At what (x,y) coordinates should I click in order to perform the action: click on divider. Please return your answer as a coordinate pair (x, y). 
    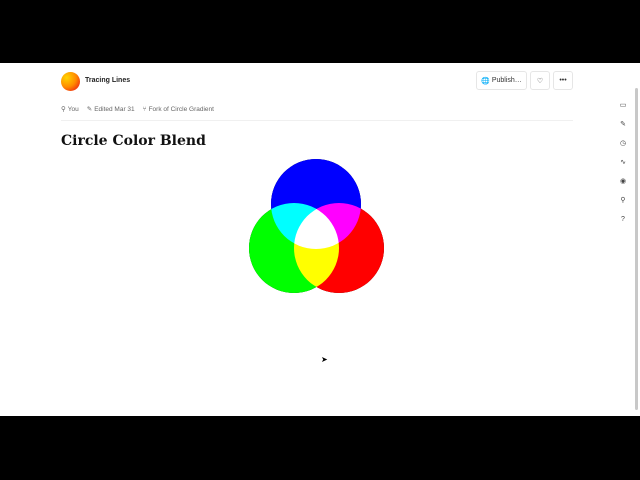
    Looking at the image, I should click on (317, 120).